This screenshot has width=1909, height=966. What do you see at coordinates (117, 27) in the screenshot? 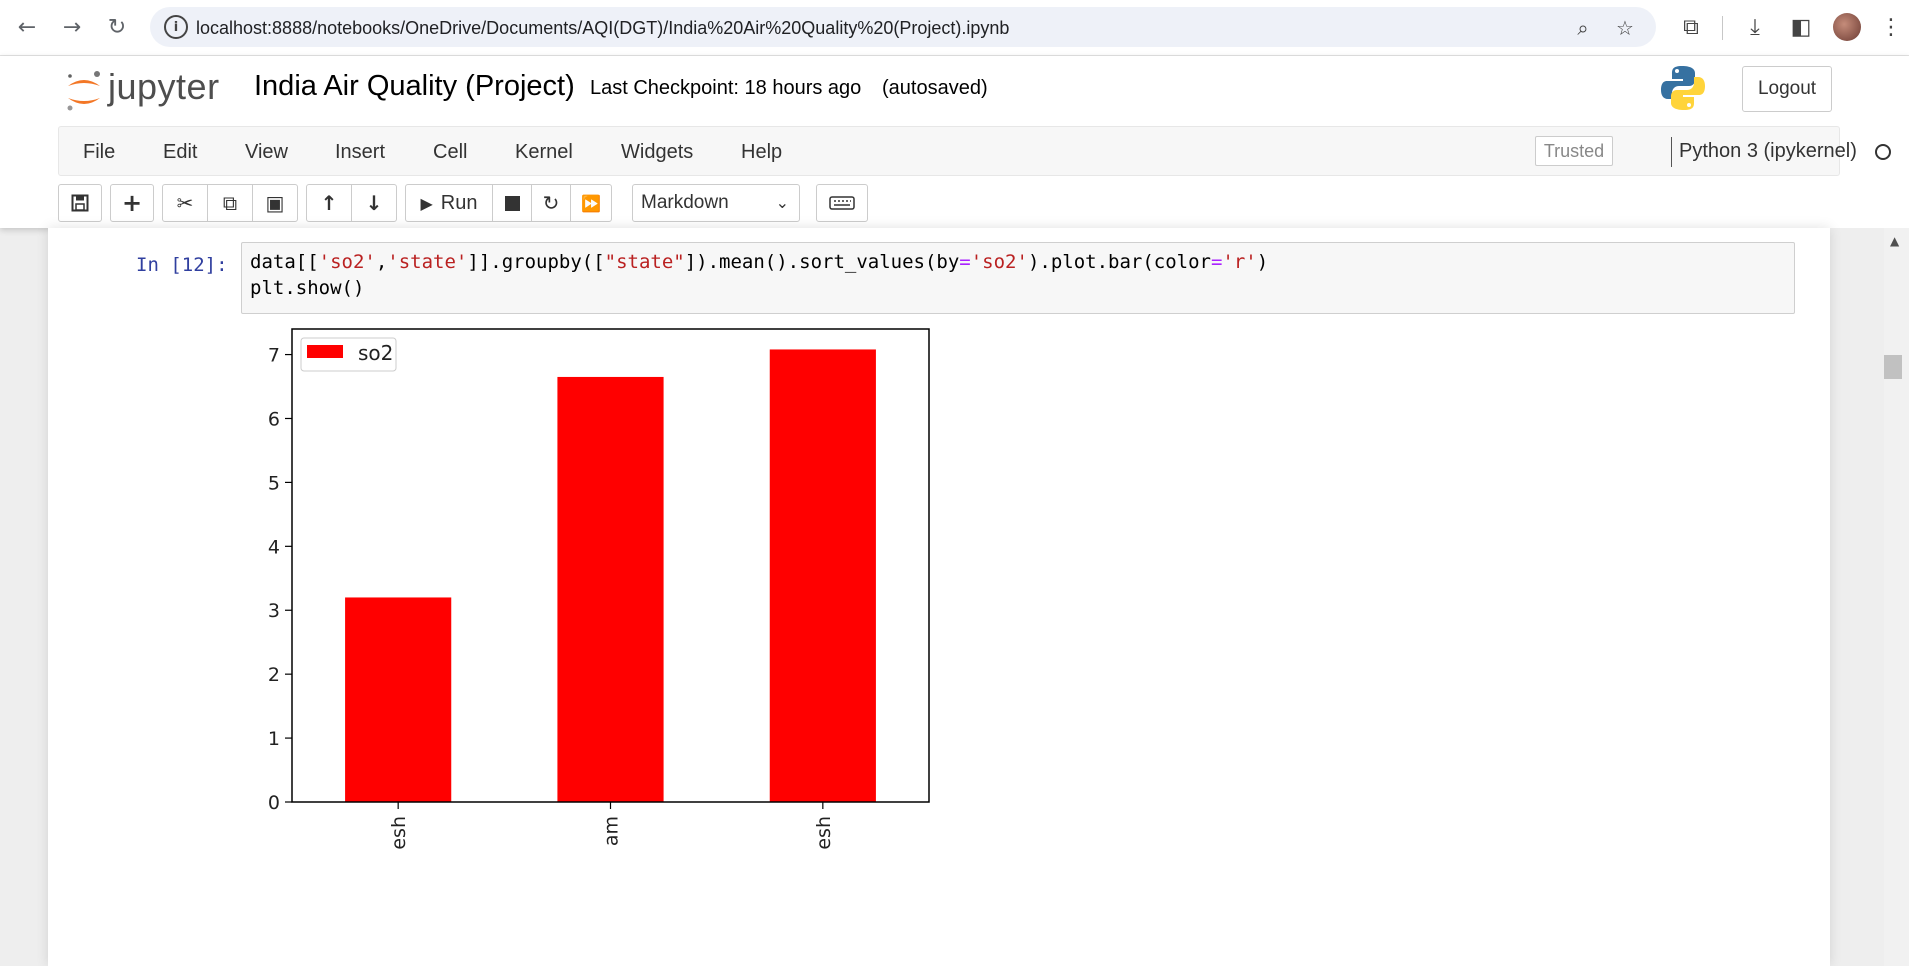
I see `reload-icon: ↻` at bounding box center [117, 27].